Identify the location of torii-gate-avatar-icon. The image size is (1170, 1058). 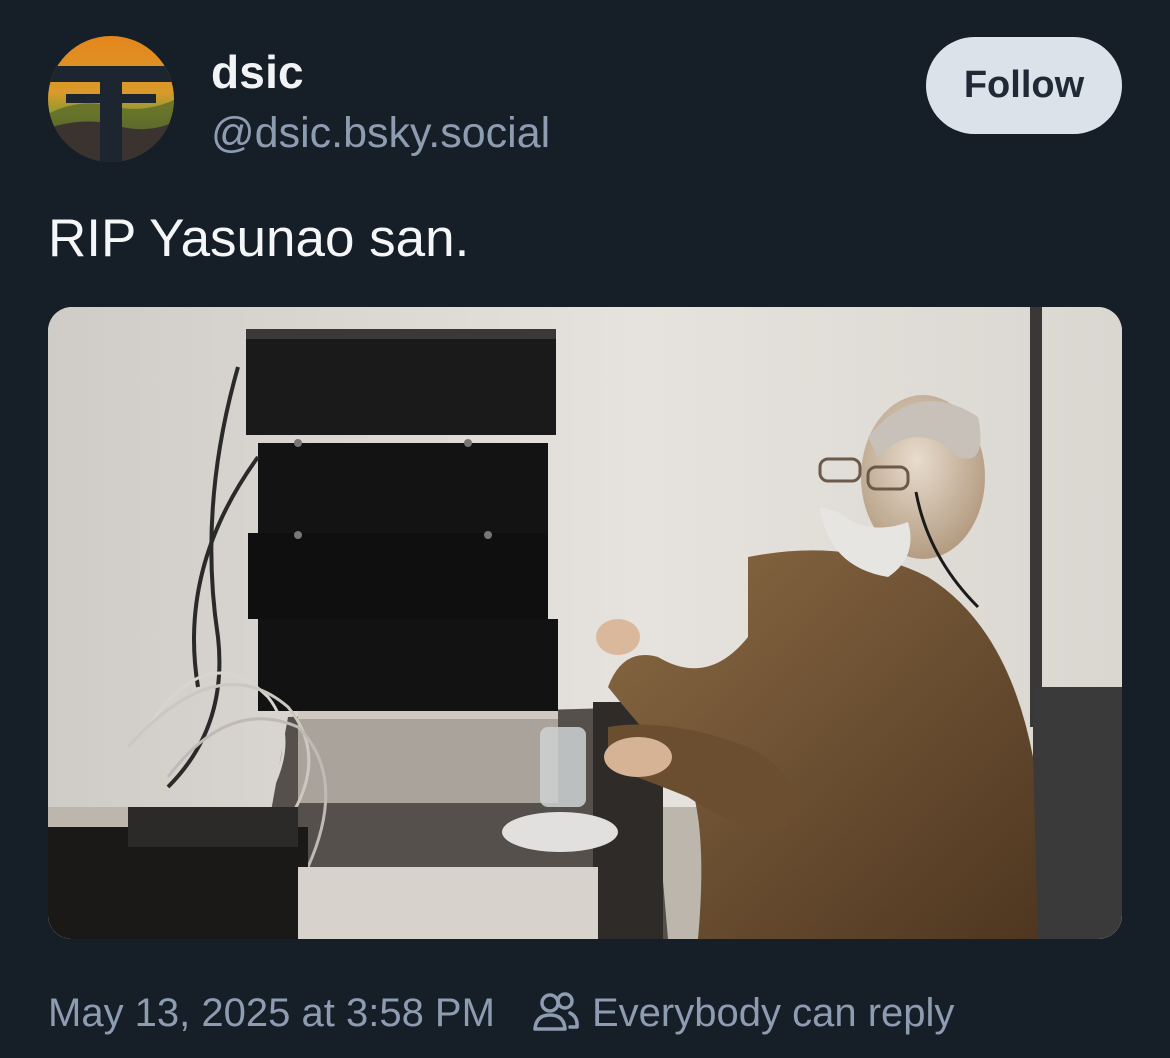
(111, 99).